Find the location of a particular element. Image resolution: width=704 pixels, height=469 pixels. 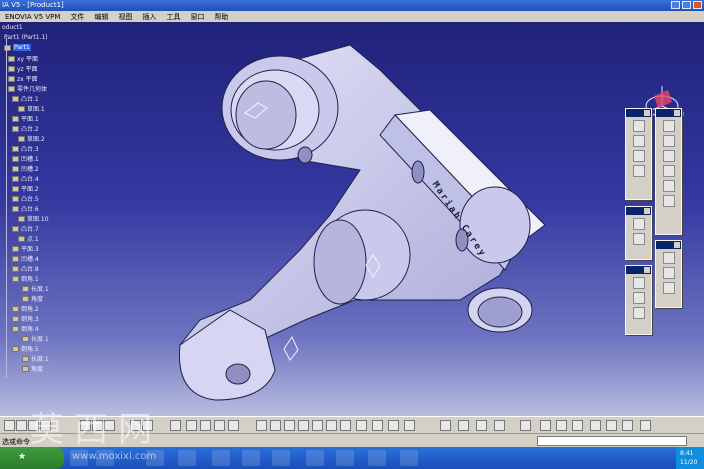

tree-item: 草图.2 is located at coordinates (31, 138).